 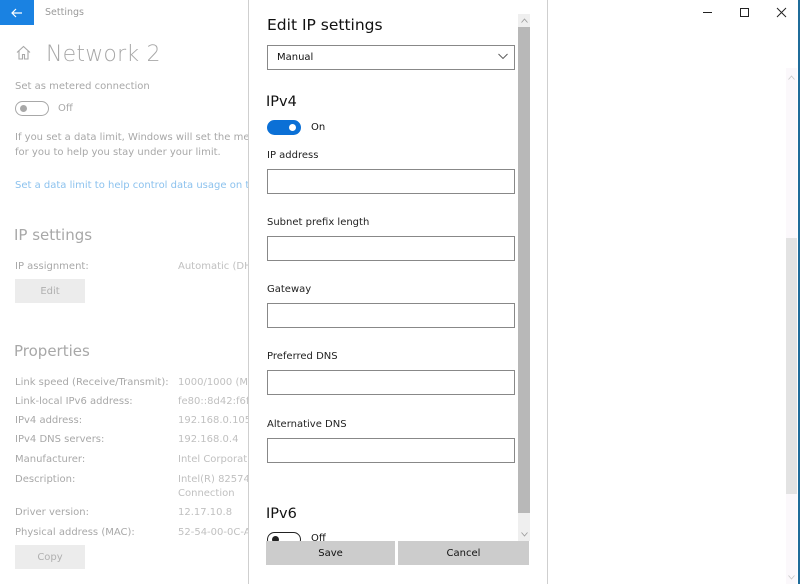 What do you see at coordinates (330, 553) in the screenshot?
I see `save-button: Save` at bounding box center [330, 553].